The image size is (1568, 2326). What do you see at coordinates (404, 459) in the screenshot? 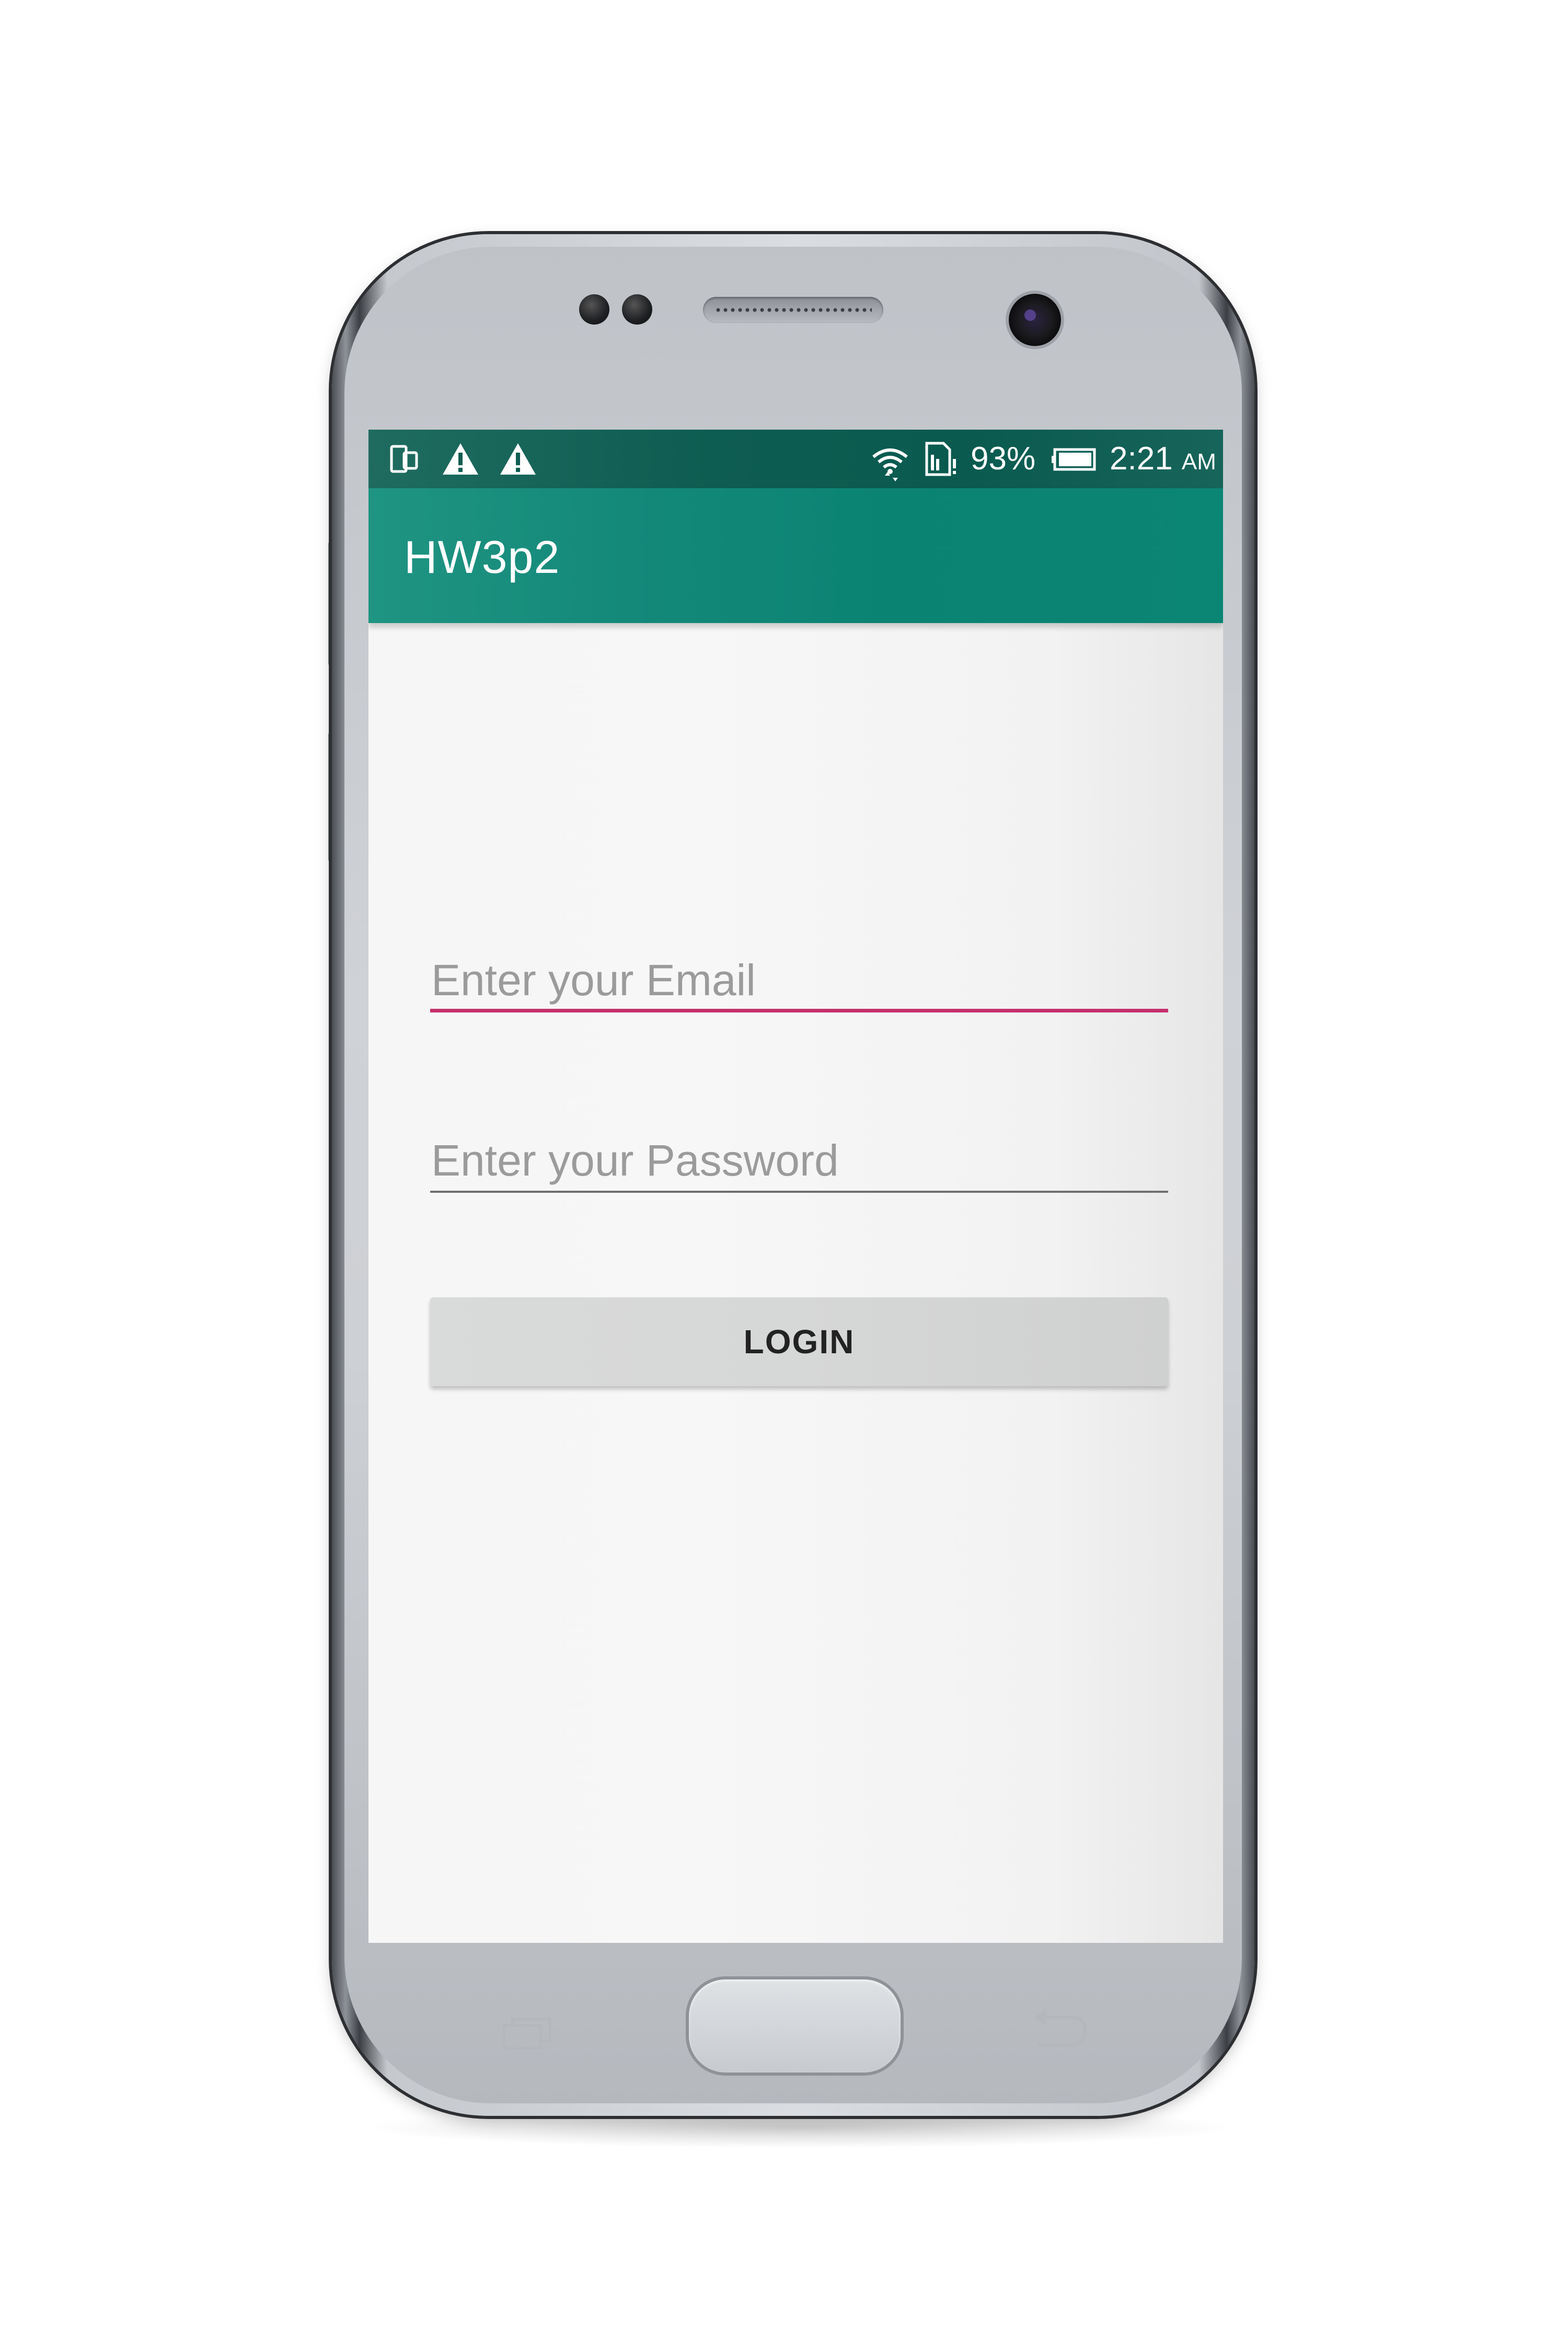
I see `screen-rotate-icon` at bounding box center [404, 459].